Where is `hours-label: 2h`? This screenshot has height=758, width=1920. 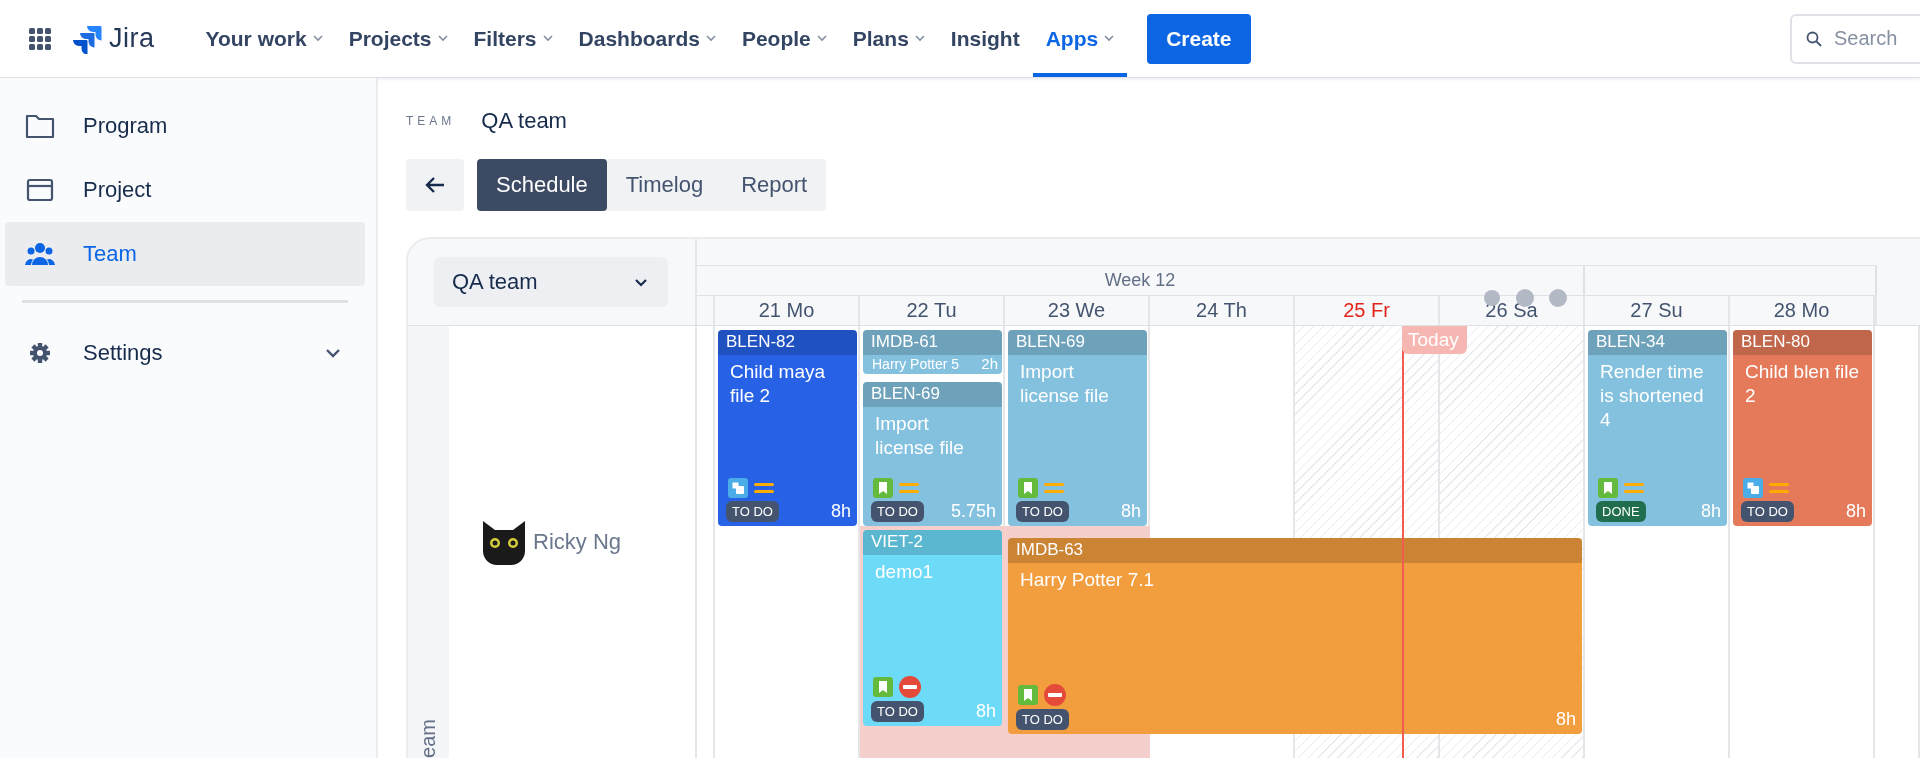
hours-label: 2h is located at coordinates (989, 363).